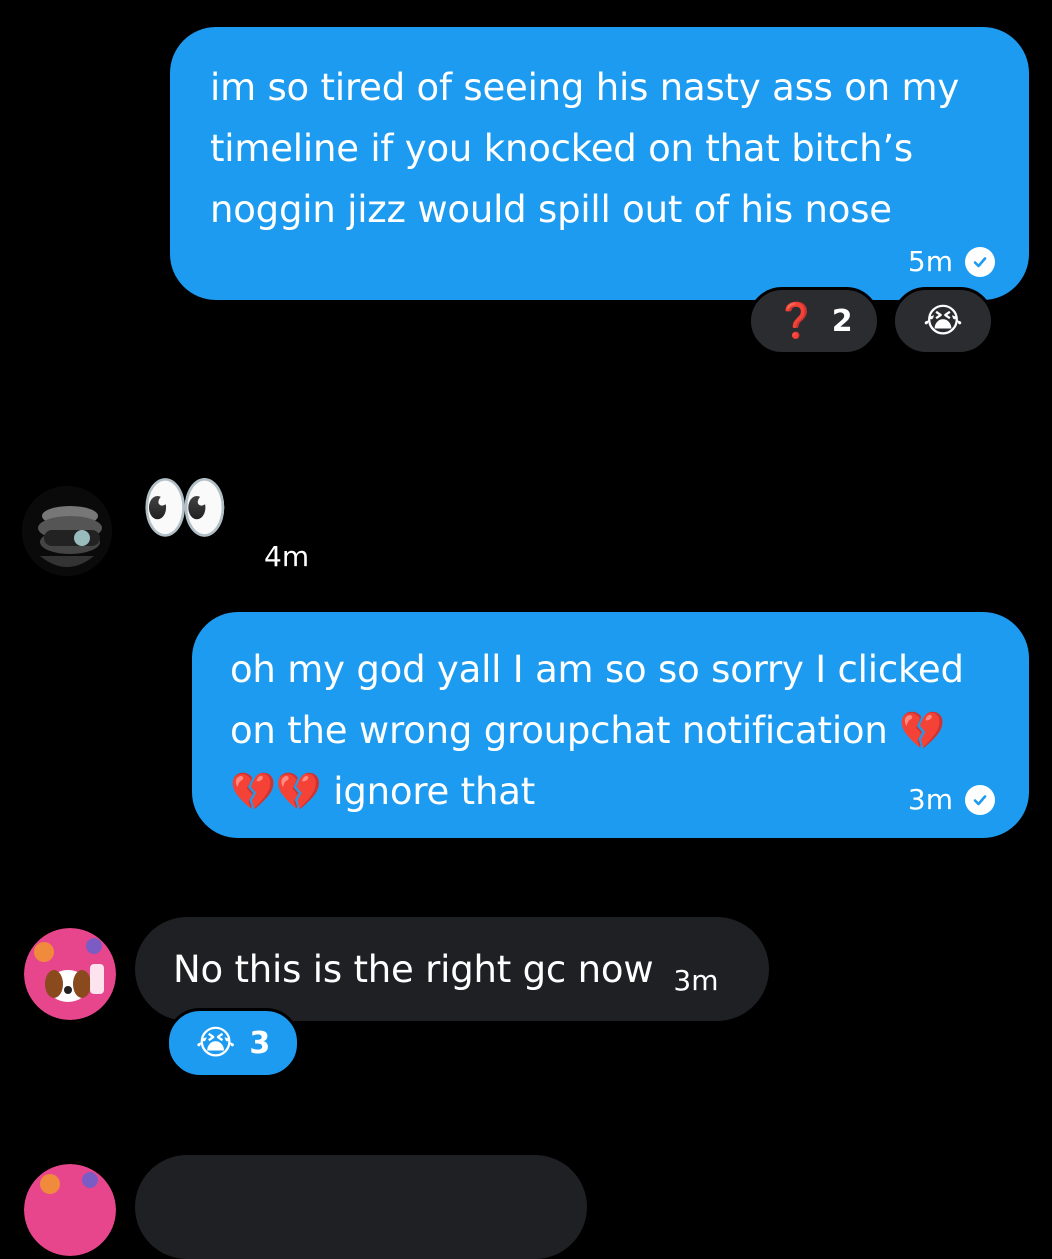 The height and width of the screenshot is (1259, 1052). What do you see at coordinates (588, 730) in the screenshot?
I see `message-line: on the wrong groupchat notification 💔` at bounding box center [588, 730].